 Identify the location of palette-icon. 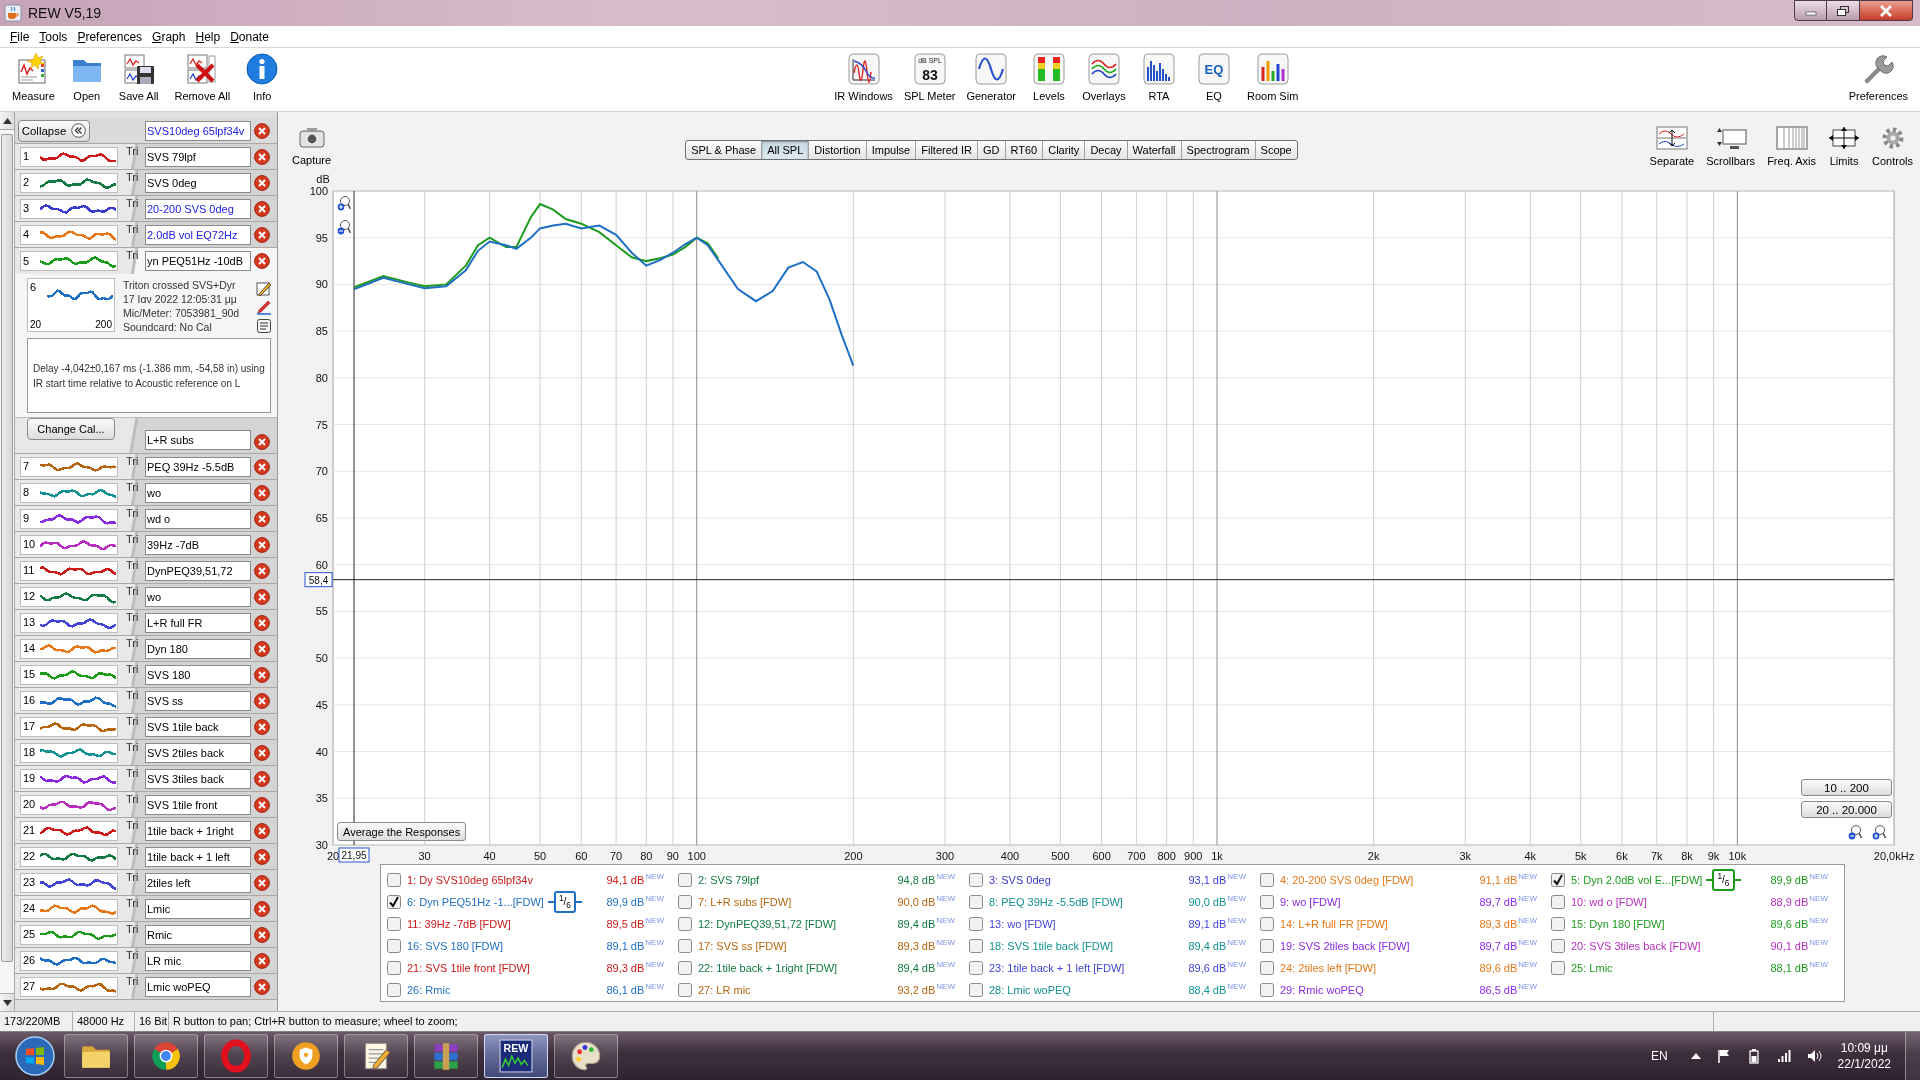
(586, 1056).